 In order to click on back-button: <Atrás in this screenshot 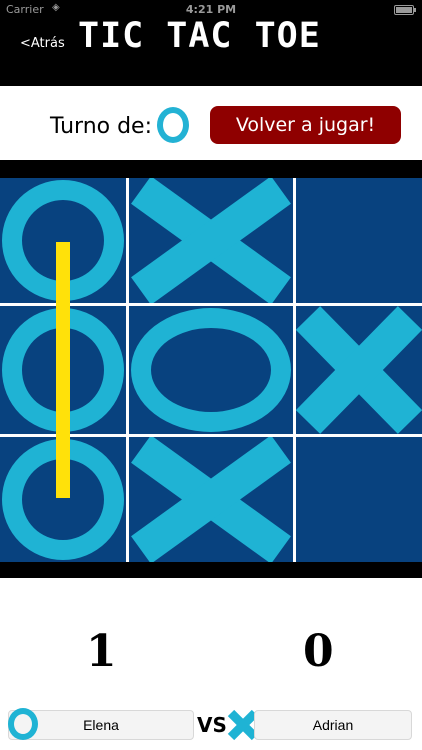, I will do `click(42, 43)`.